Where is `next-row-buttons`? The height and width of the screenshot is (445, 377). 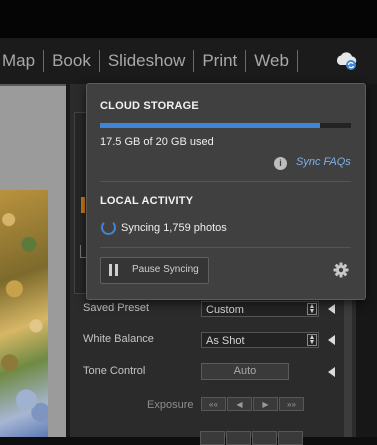 next-row-buttons is located at coordinates (251, 438).